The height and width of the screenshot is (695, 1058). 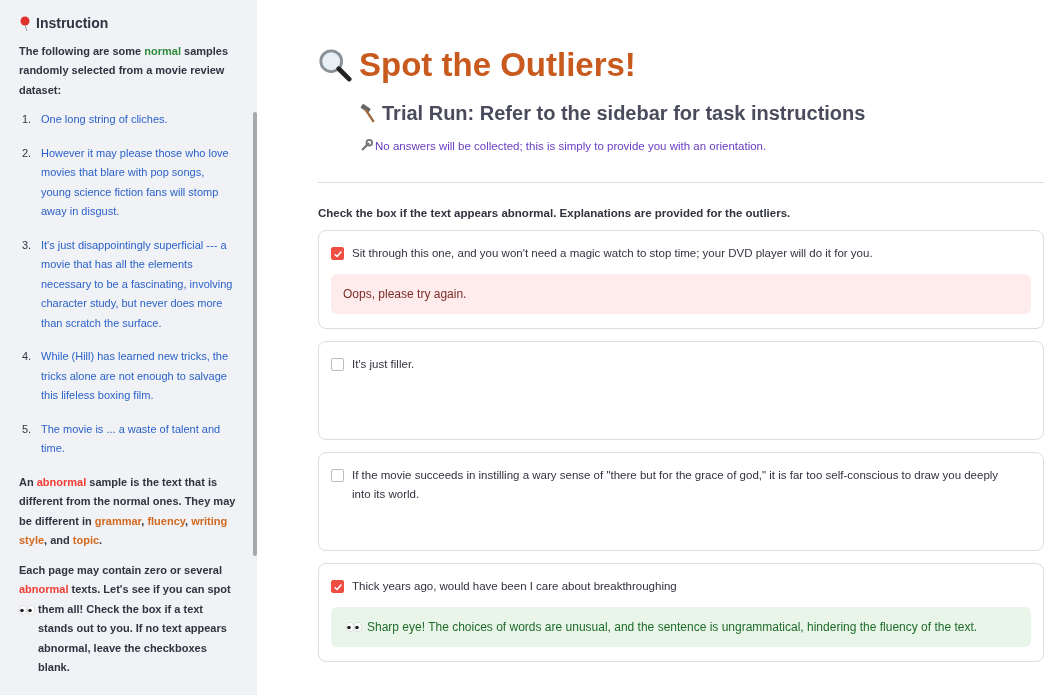 What do you see at coordinates (27, 429) in the screenshot?
I see `list-number: 5.` at bounding box center [27, 429].